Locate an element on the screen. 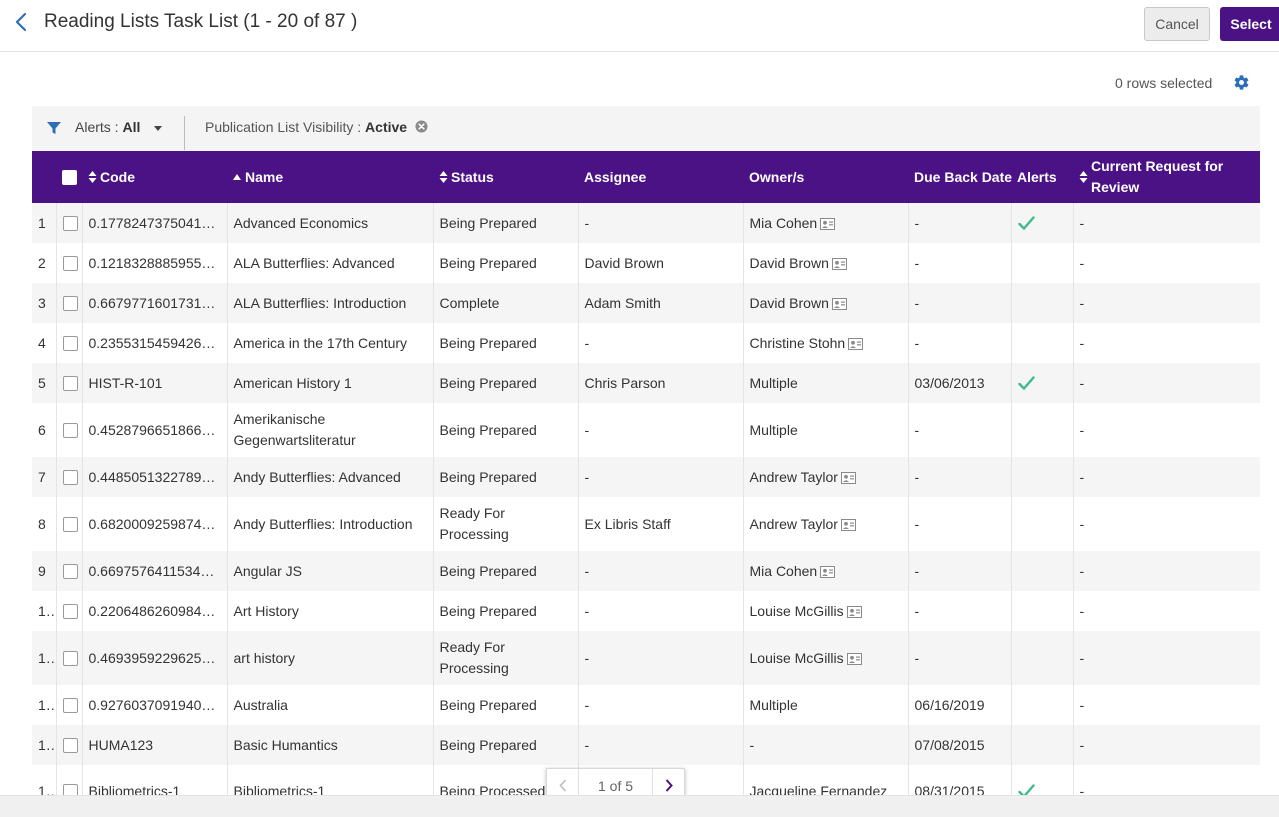 The image size is (1279, 817). owner-name: Louise McGillis is located at coordinates (796, 658).